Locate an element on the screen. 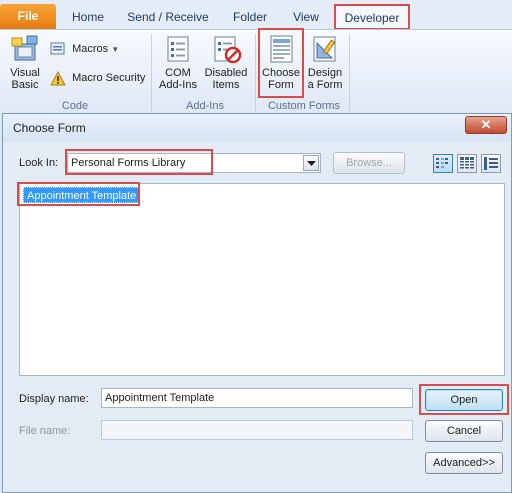 This screenshot has height=493, width=512. design-form-label: Design a Form is located at coordinates (325, 79).